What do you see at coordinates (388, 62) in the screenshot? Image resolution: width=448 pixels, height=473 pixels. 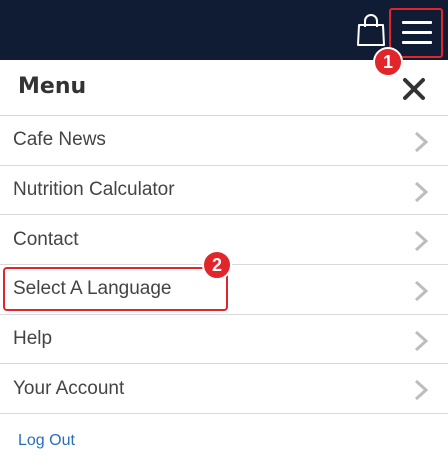 I see `annotation-badge-1: 1` at bounding box center [388, 62].